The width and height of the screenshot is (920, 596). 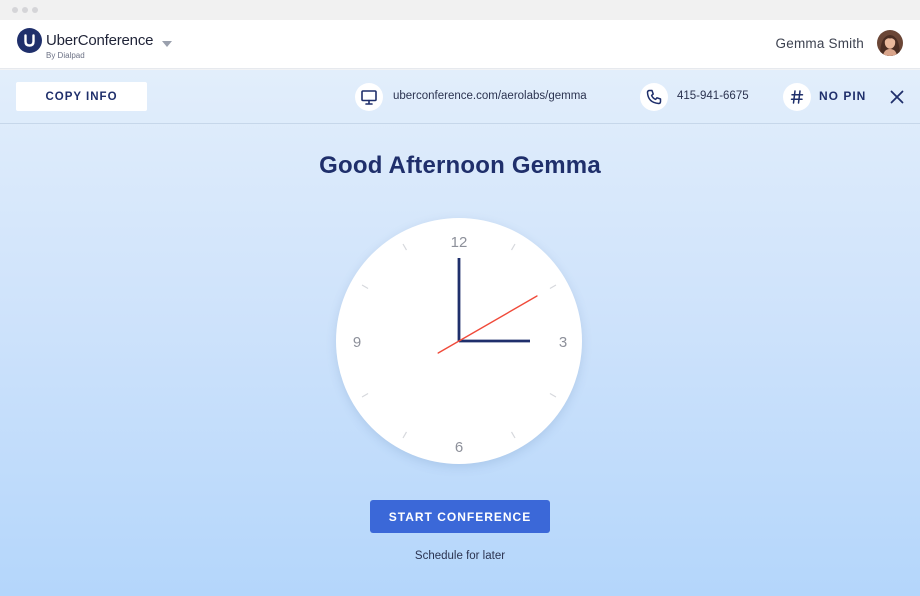 What do you see at coordinates (81, 96) in the screenshot?
I see `copy-info-button: COPY INFO` at bounding box center [81, 96].